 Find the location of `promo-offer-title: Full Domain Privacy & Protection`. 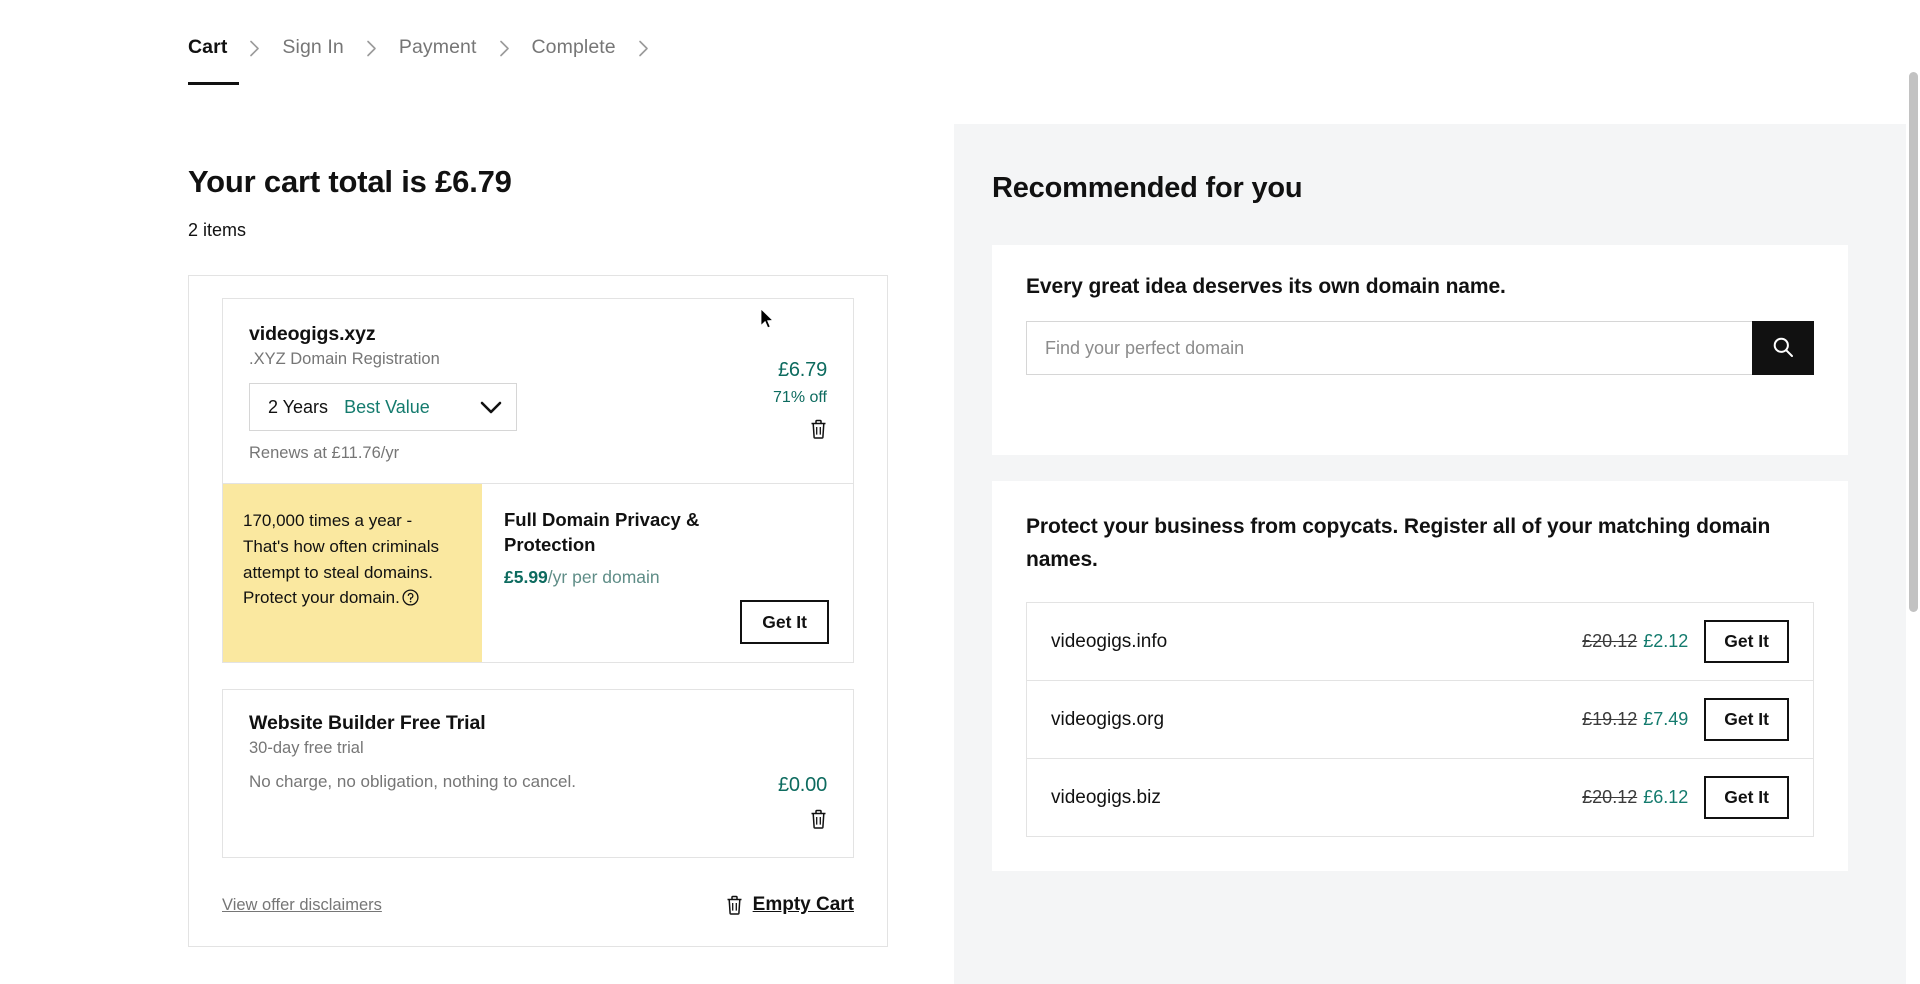

promo-offer-title: Full Domain Privacy & Protection is located at coordinates (602, 532).